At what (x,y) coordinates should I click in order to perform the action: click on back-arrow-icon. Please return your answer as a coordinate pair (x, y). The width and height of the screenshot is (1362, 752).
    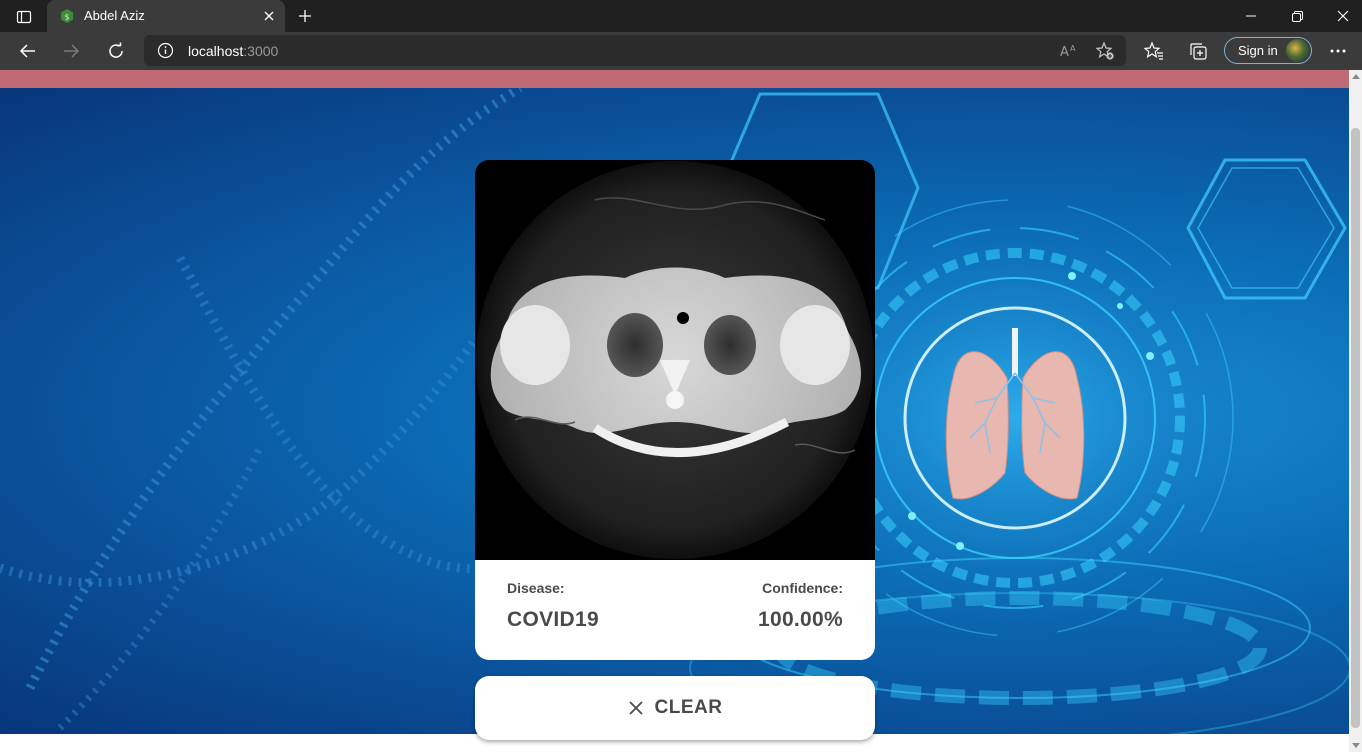
    Looking at the image, I should click on (28, 51).